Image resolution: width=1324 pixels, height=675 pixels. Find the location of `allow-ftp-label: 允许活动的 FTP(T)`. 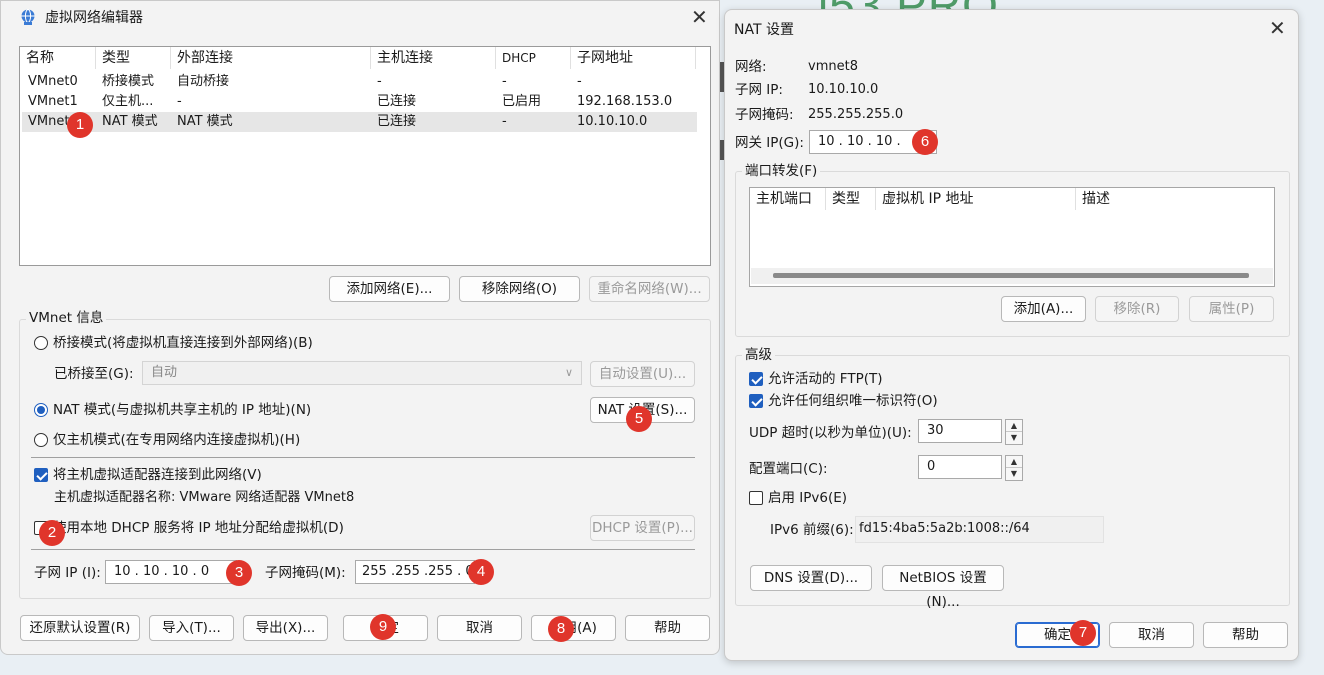

allow-ftp-label: 允许活动的 FTP(T) is located at coordinates (825, 379).